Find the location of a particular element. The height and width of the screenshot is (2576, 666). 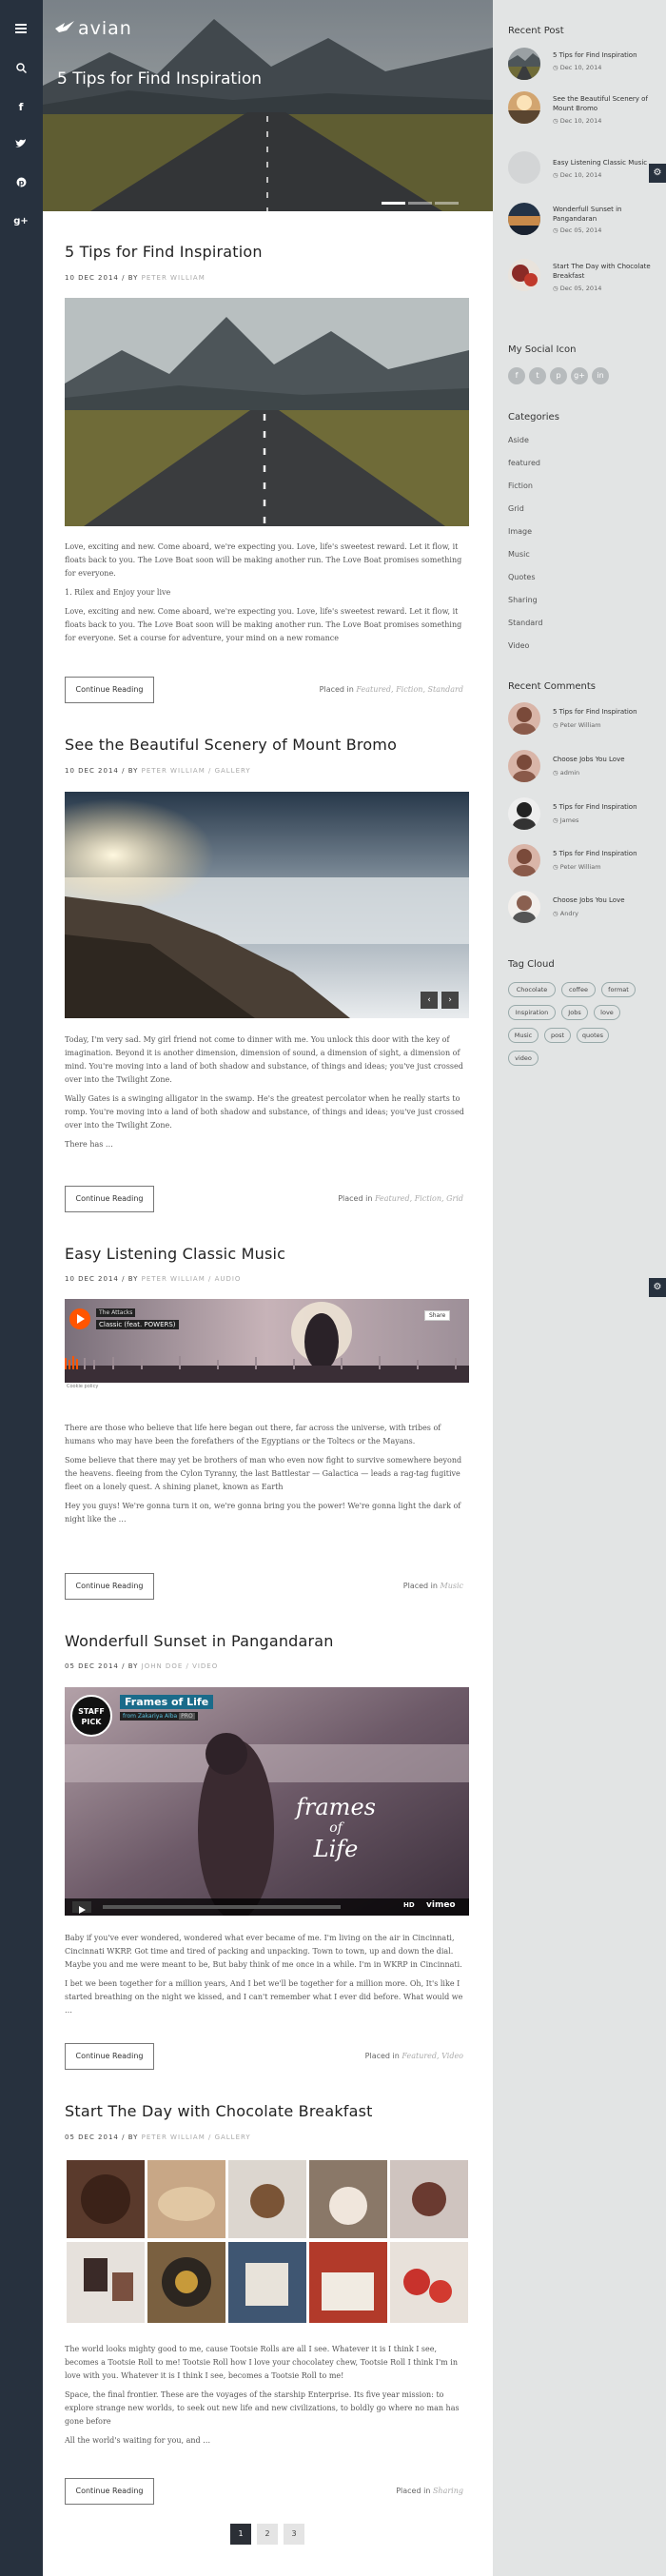

audio-artist: The Attacks is located at coordinates (116, 1312).